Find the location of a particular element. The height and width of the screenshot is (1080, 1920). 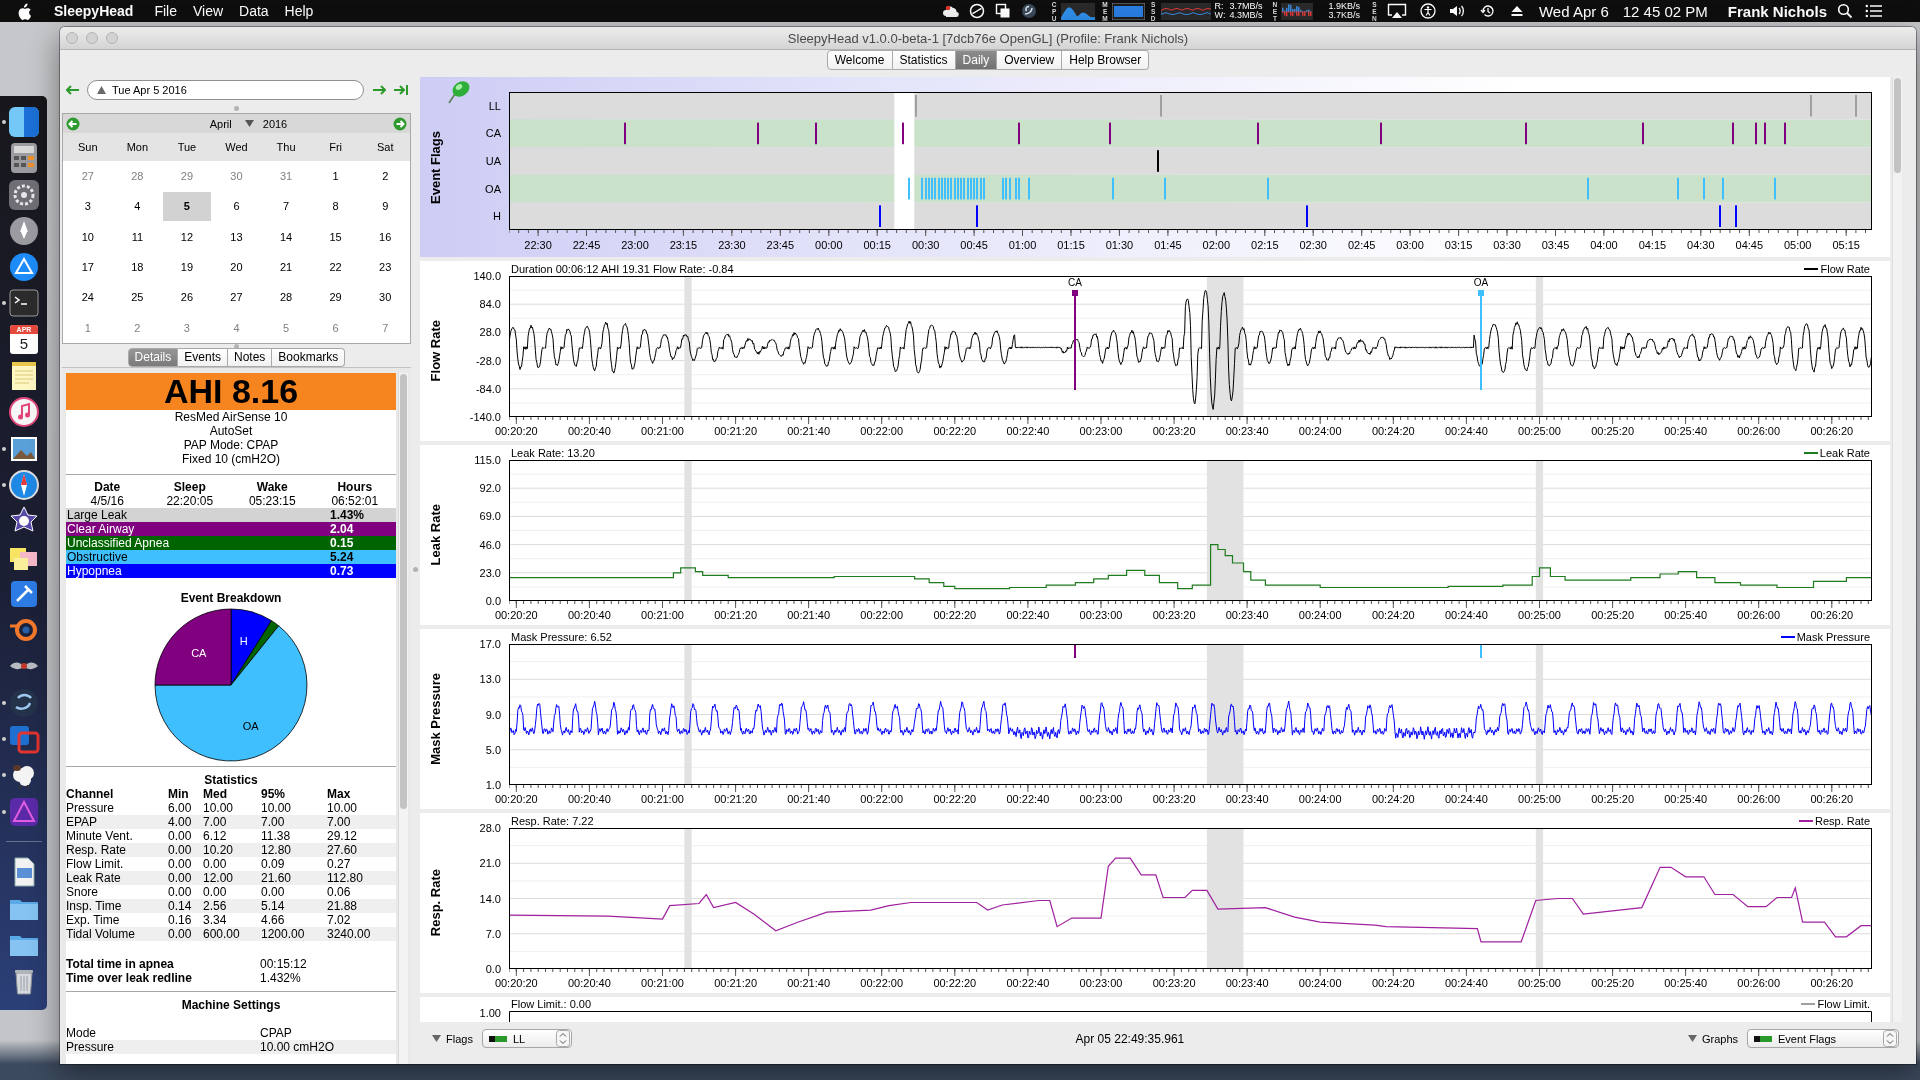

cloud-icon is located at coordinates (950, 11).